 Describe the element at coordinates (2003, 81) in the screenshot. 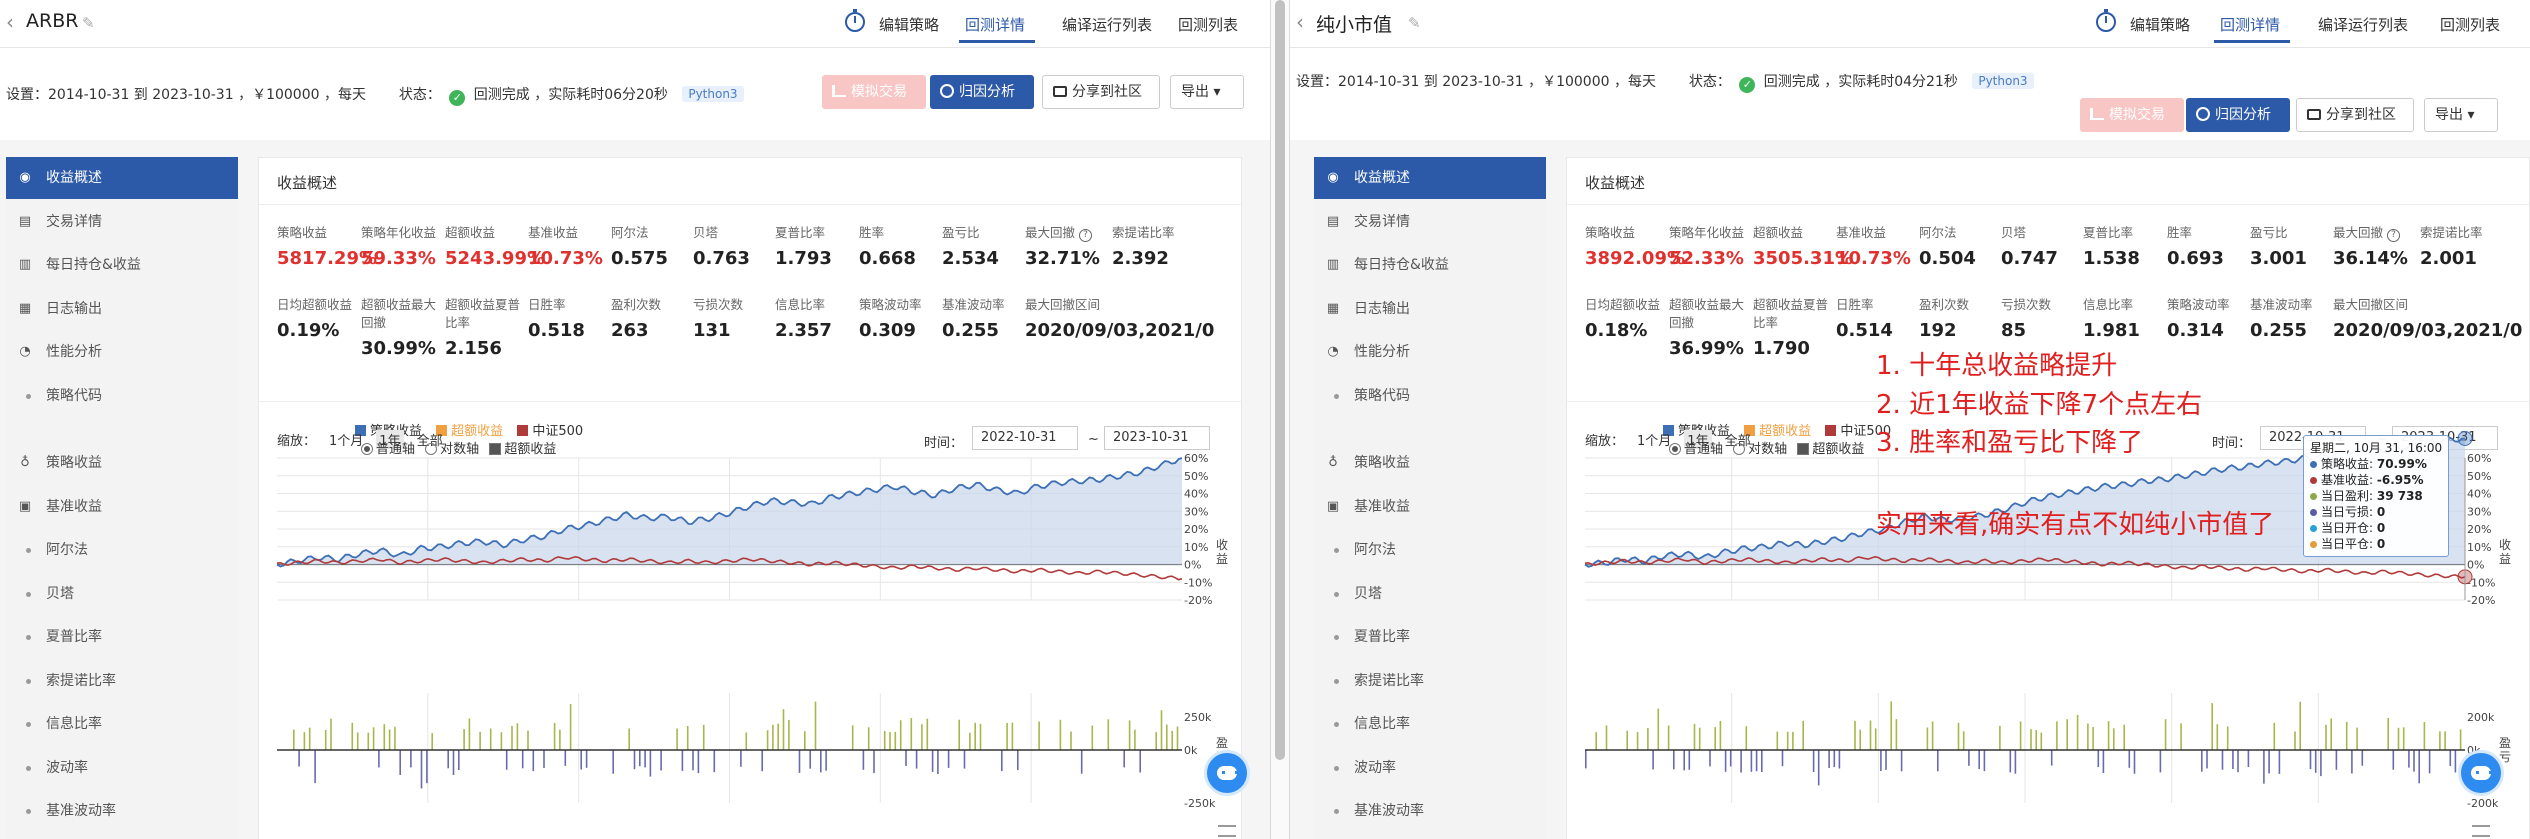

I see `language-tag: Python3` at that location.